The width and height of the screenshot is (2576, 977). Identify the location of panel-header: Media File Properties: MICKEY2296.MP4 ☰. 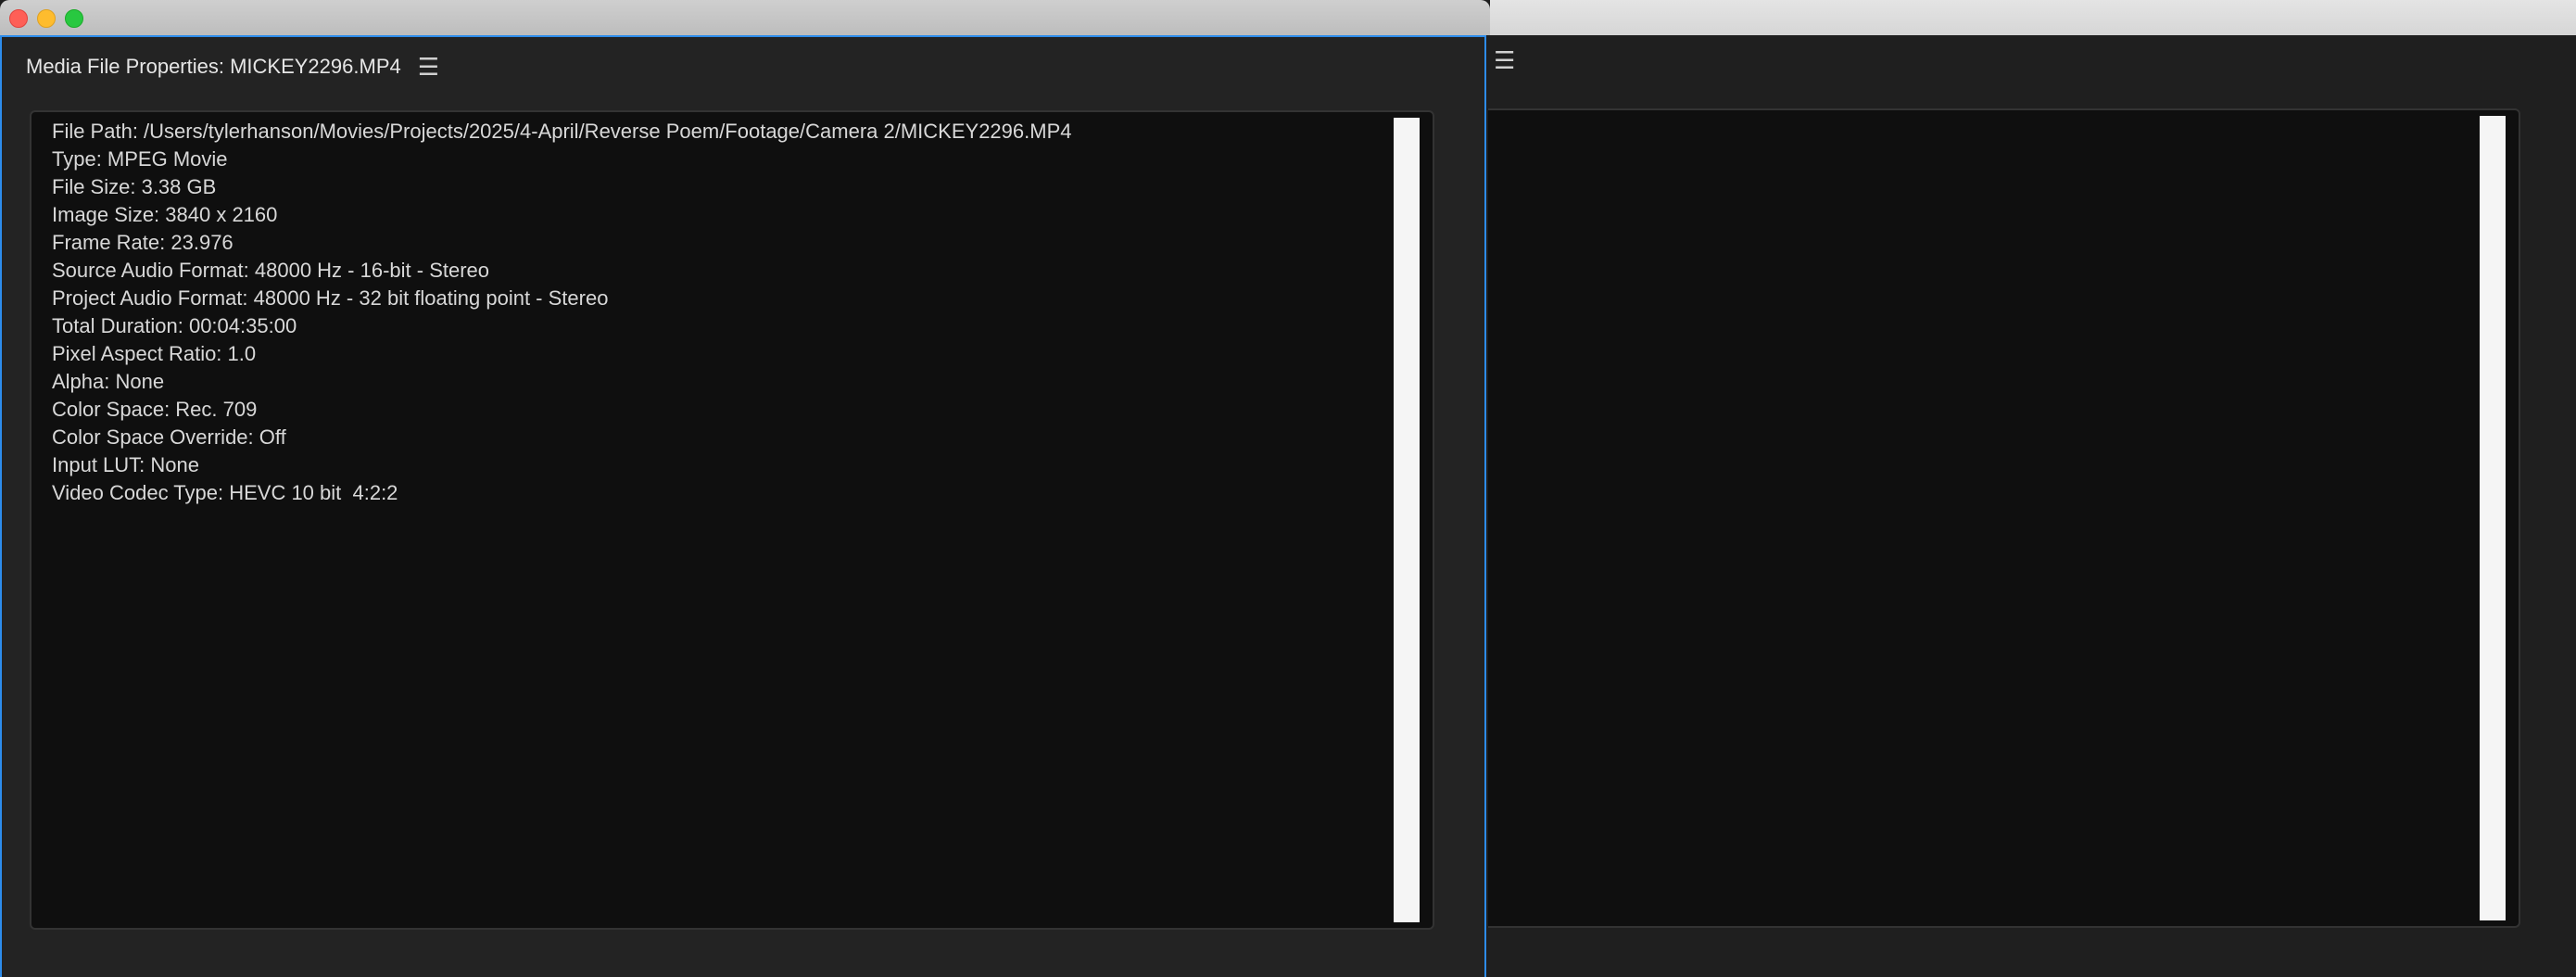
(232, 66).